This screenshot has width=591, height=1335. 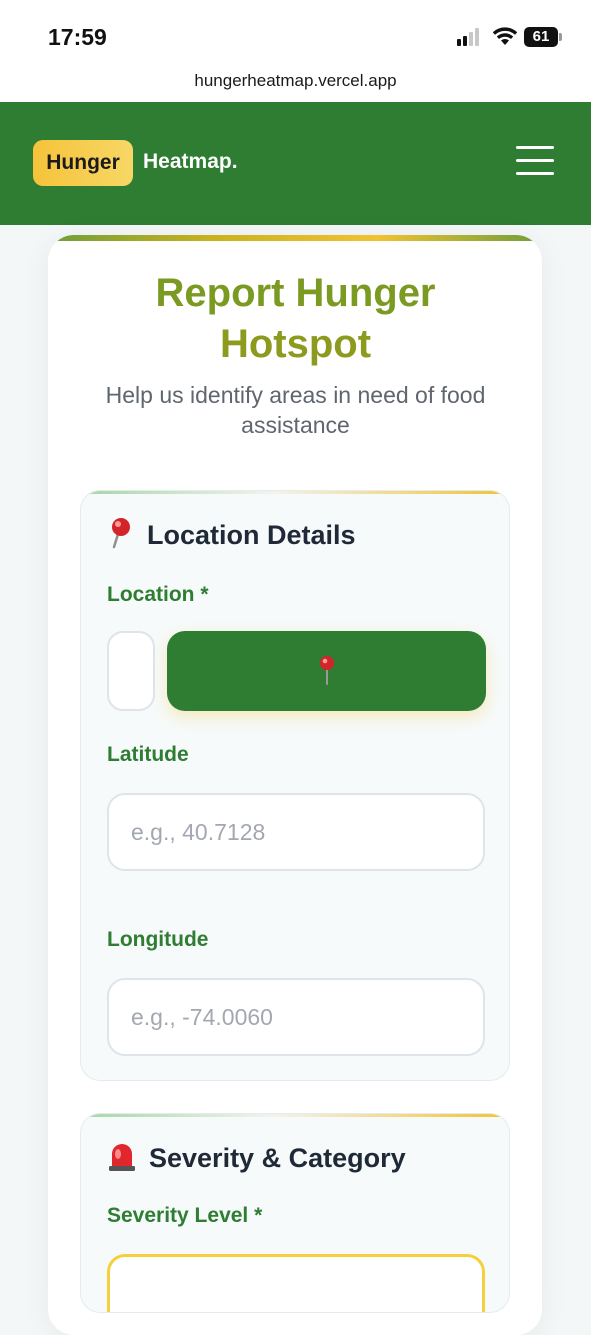 What do you see at coordinates (560, 37) in the screenshot?
I see `battery-cap` at bounding box center [560, 37].